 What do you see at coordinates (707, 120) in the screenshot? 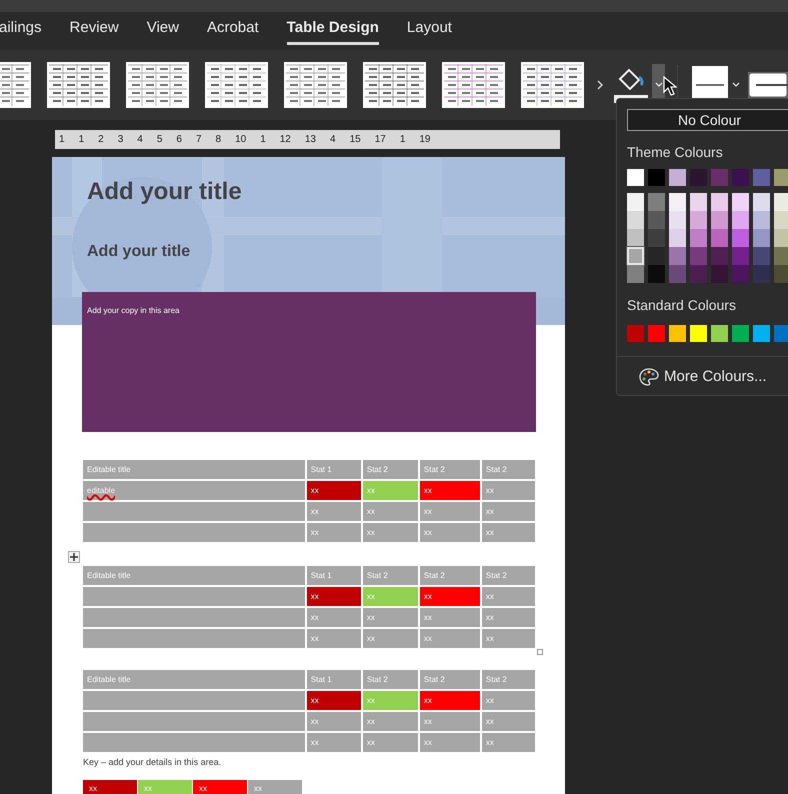
I see `no-colour-button: No Colour` at bounding box center [707, 120].